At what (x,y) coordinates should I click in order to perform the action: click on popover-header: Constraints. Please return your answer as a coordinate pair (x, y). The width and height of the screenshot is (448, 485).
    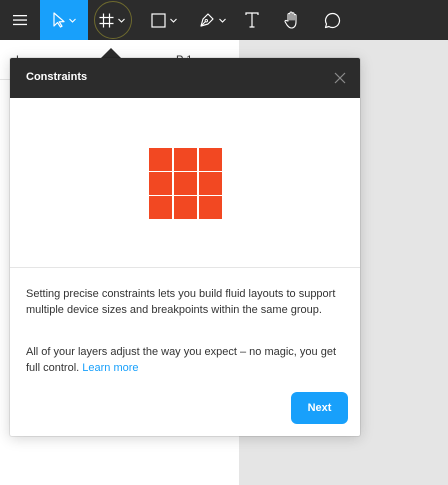
    Looking at the image, I should click on (185, 78).